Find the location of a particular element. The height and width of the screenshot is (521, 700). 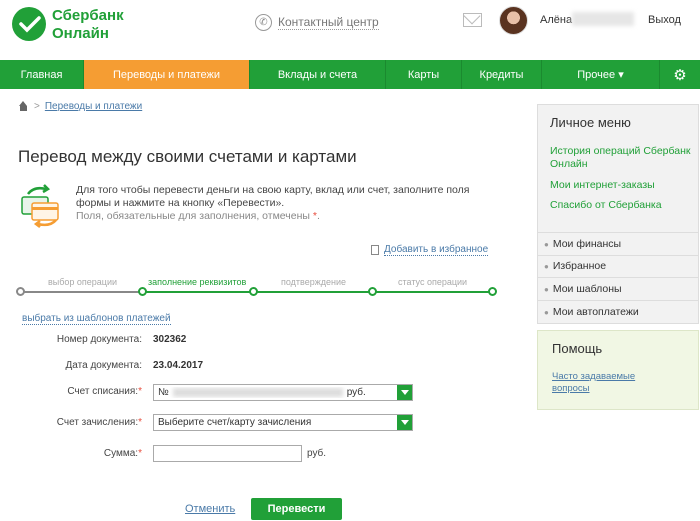

step-label-fill: заполнение реквизитов is located at coordinates (197, 282).